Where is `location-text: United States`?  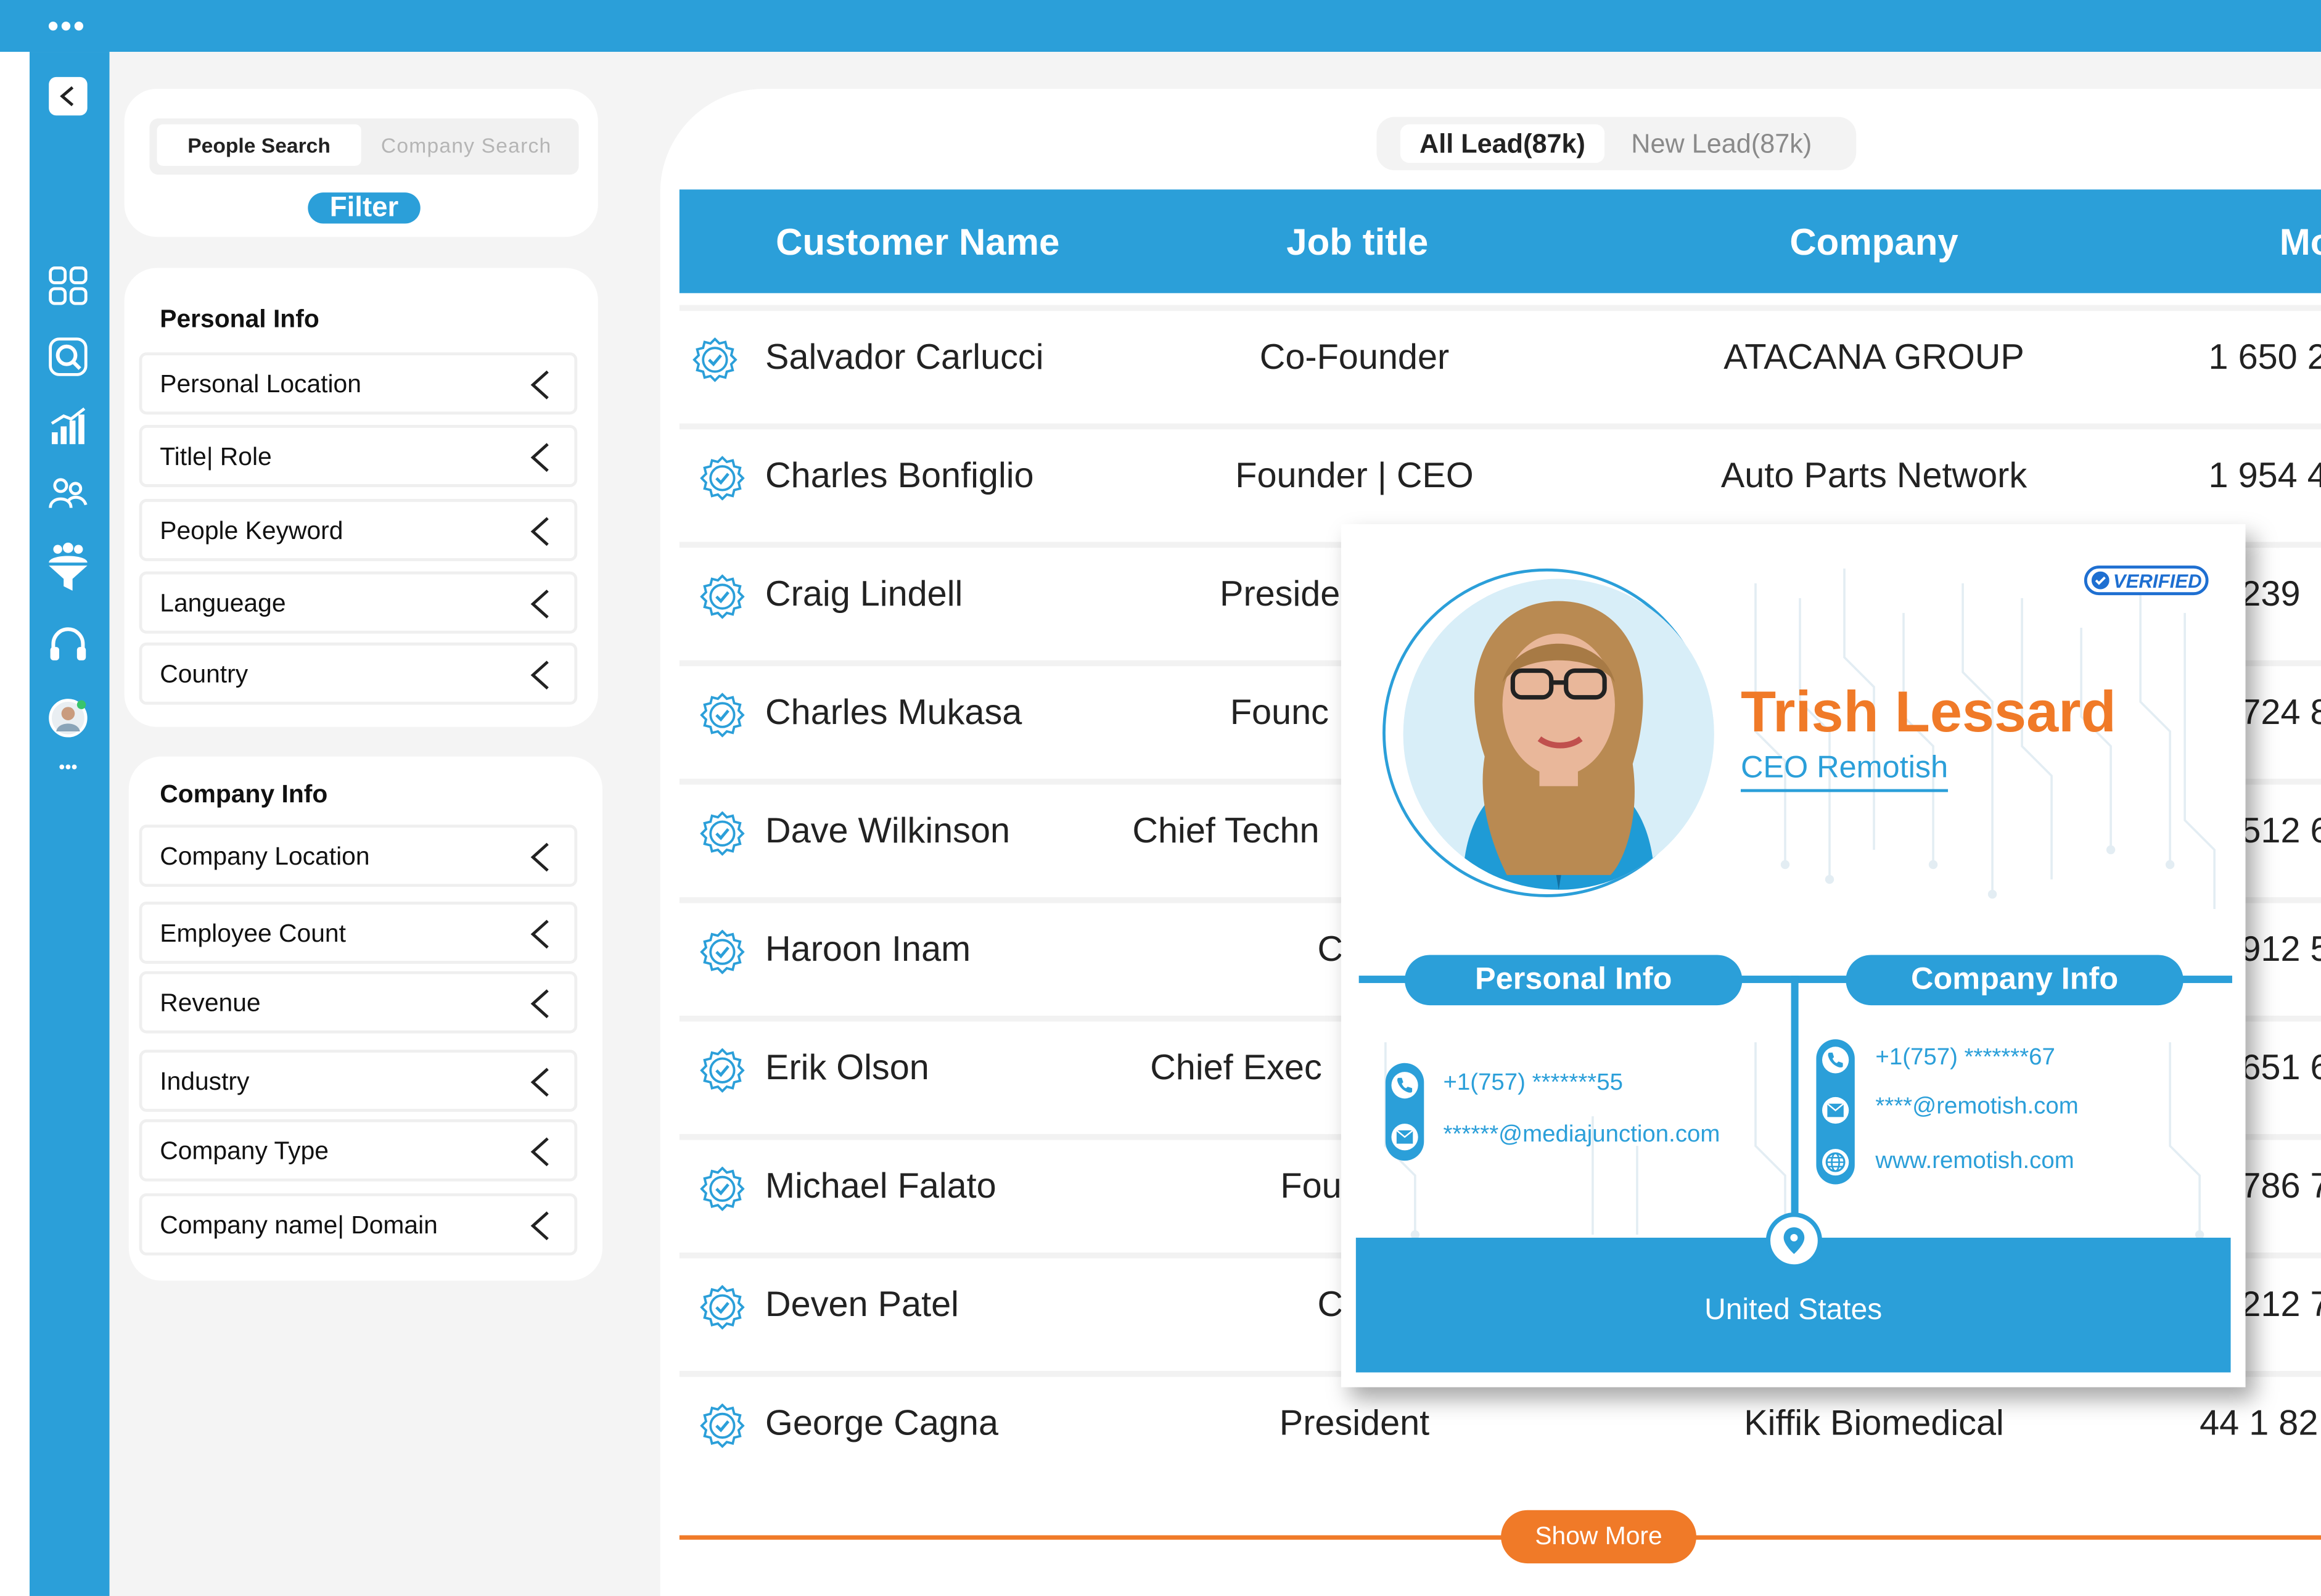
location-text: United States is located at coordinates (1793, 1310).